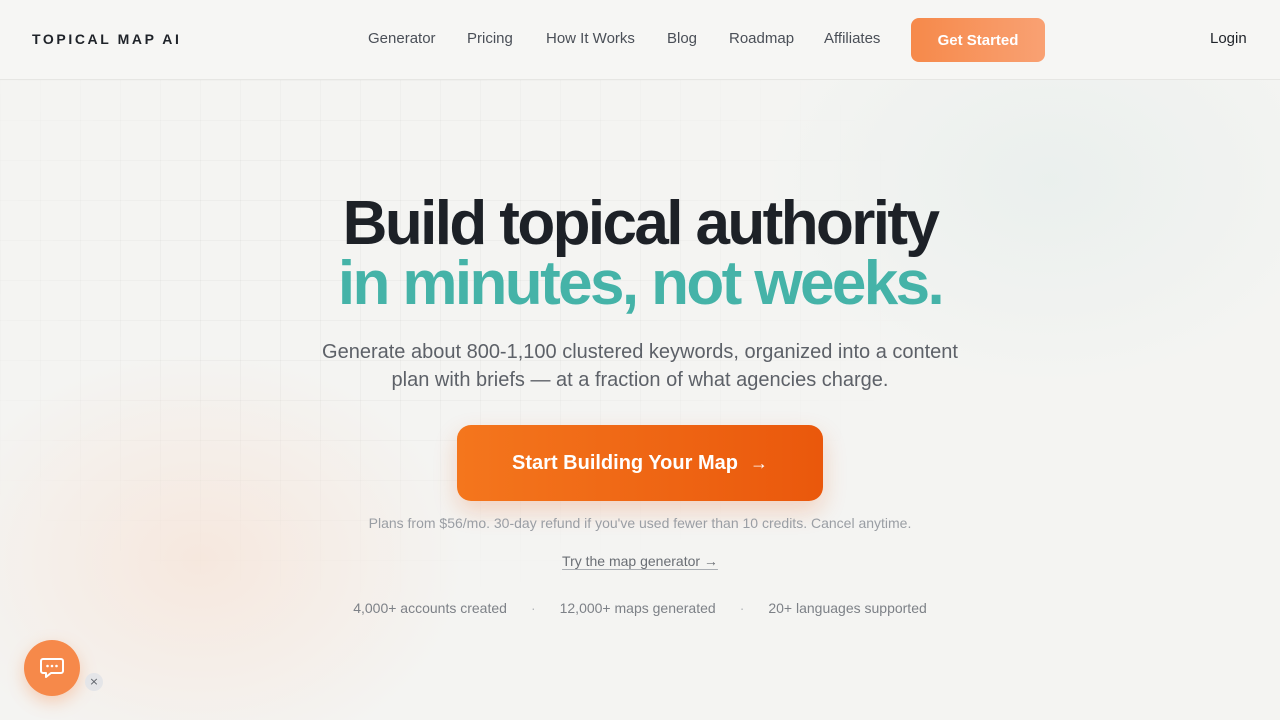  What do you see at coordinates (625, 462) in the screenshot?
I see `start-building-map-label: Start Building Your Map` at bounding box center [625, 462].